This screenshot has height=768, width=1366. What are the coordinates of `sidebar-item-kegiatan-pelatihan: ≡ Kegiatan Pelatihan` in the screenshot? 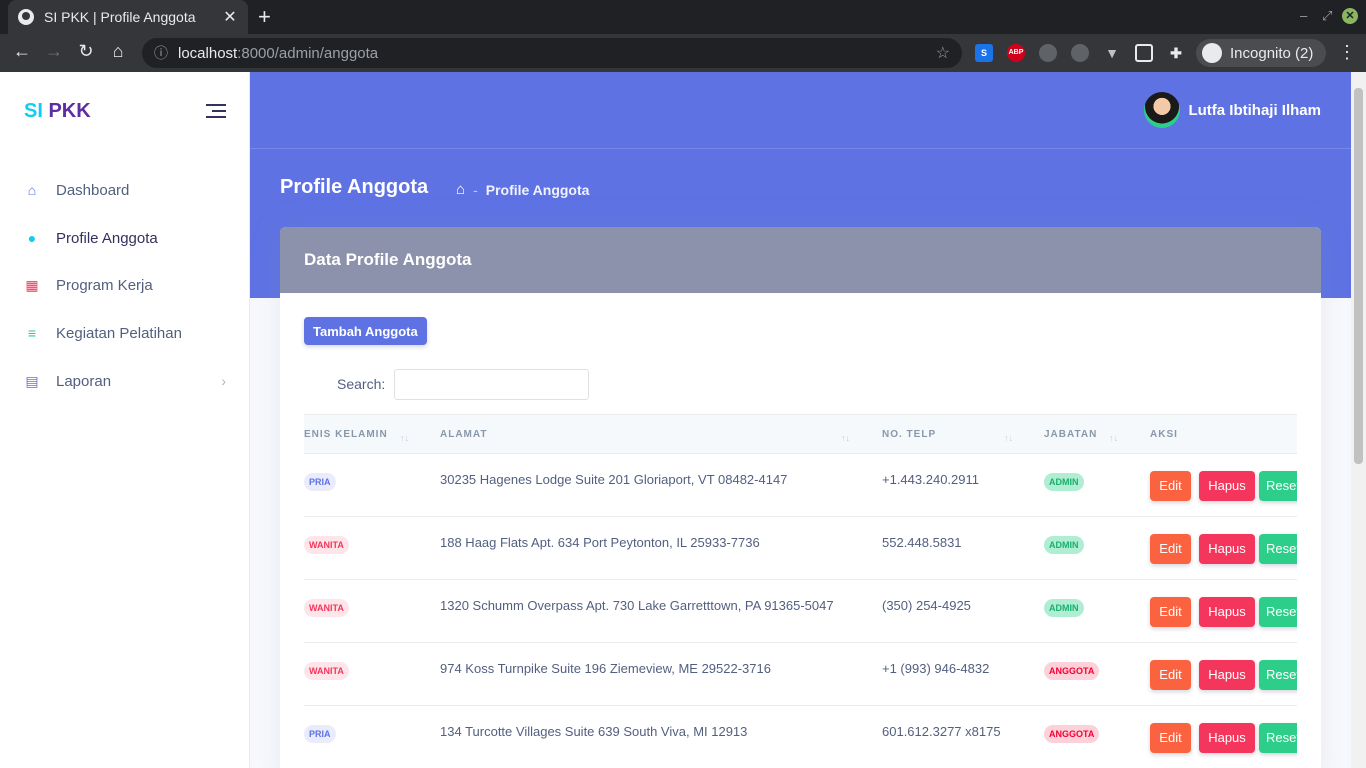 It's located at (125, 333).